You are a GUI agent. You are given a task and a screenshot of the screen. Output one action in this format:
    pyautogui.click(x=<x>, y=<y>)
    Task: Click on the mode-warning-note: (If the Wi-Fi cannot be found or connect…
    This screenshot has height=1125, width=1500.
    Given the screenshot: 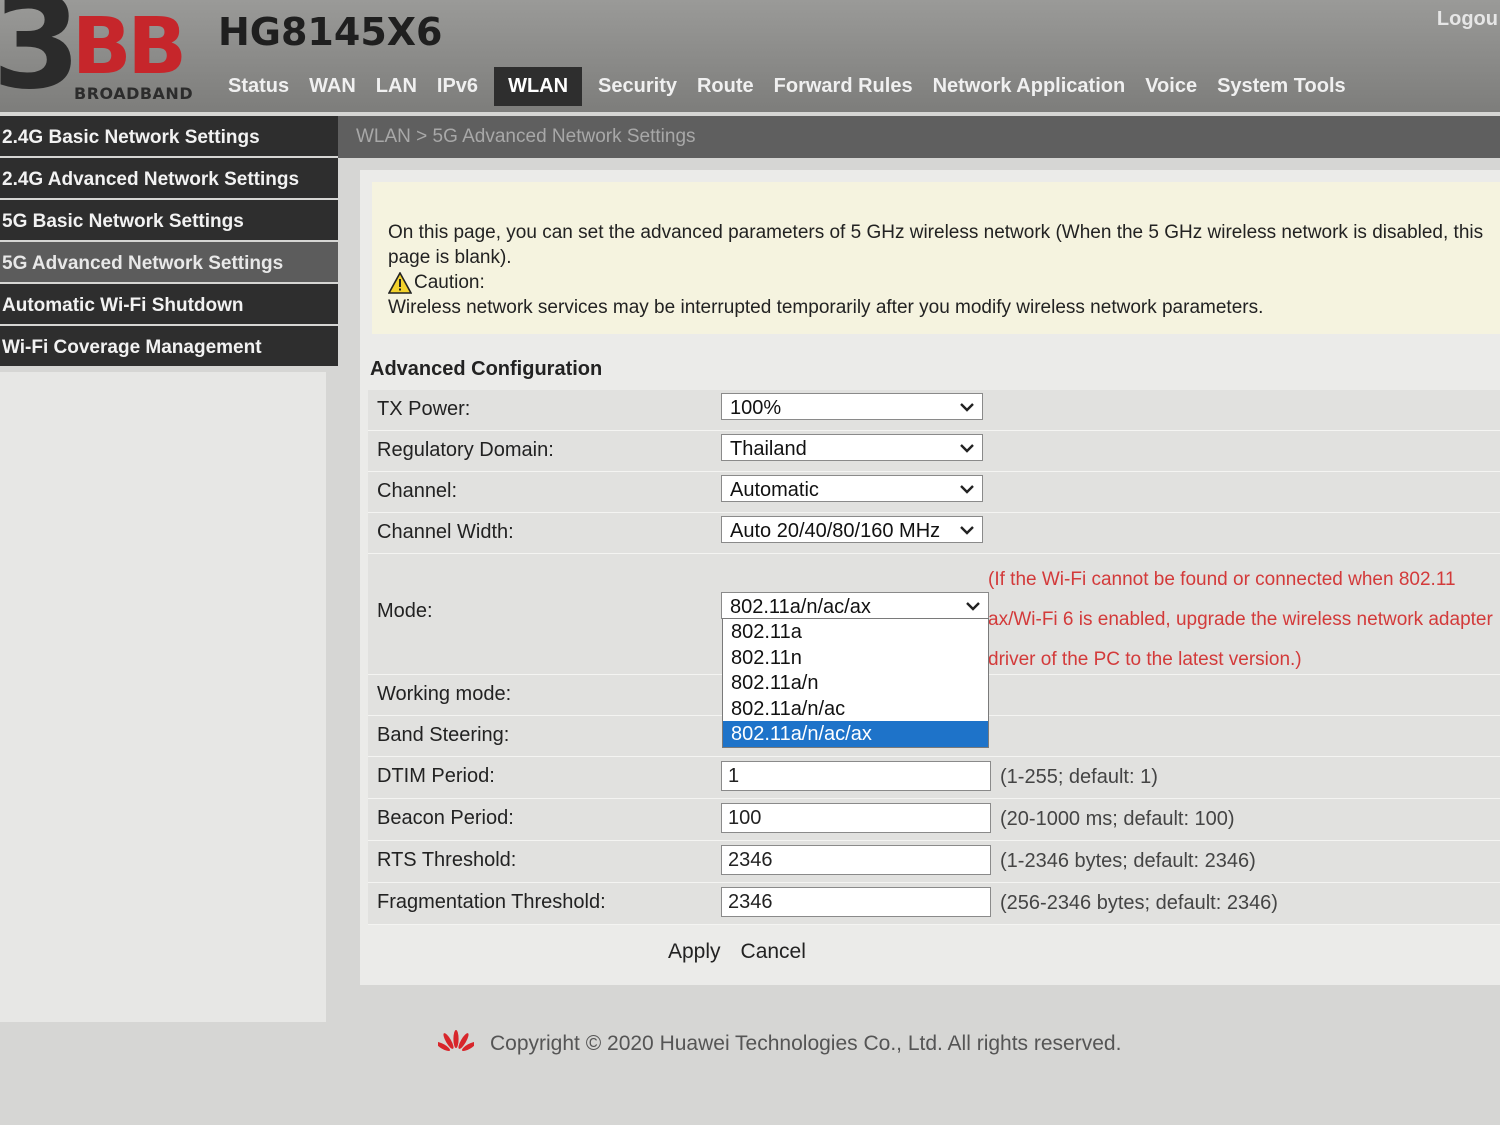 What is the action you would take?
    pyautogui.click(x=1240, y=619)
    